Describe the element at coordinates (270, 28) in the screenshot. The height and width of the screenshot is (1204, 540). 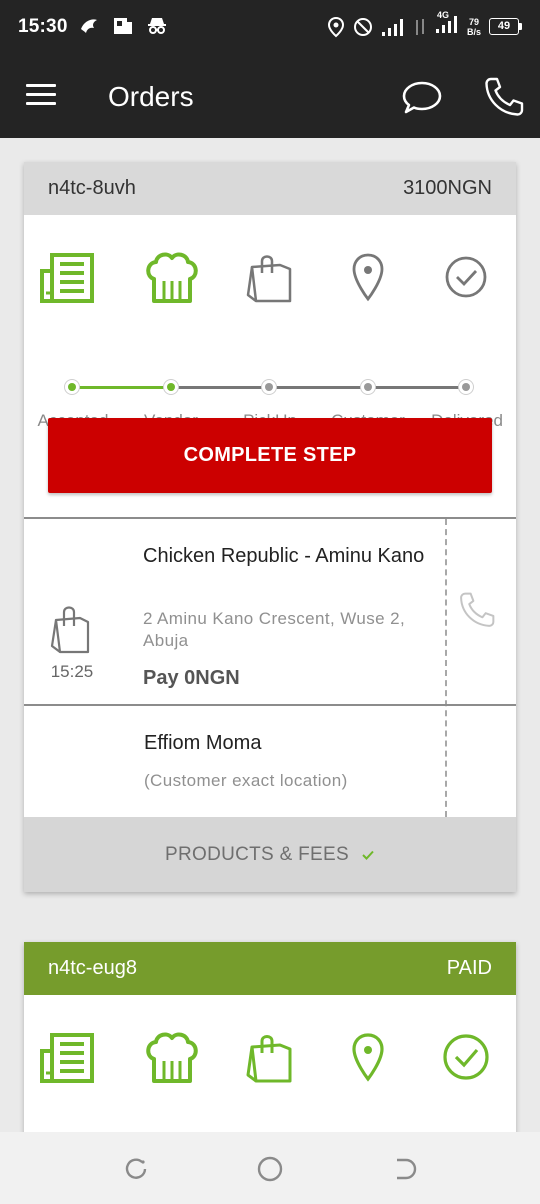
I see `status-bar: 15:30 4G 79 B/s 49` at that location.